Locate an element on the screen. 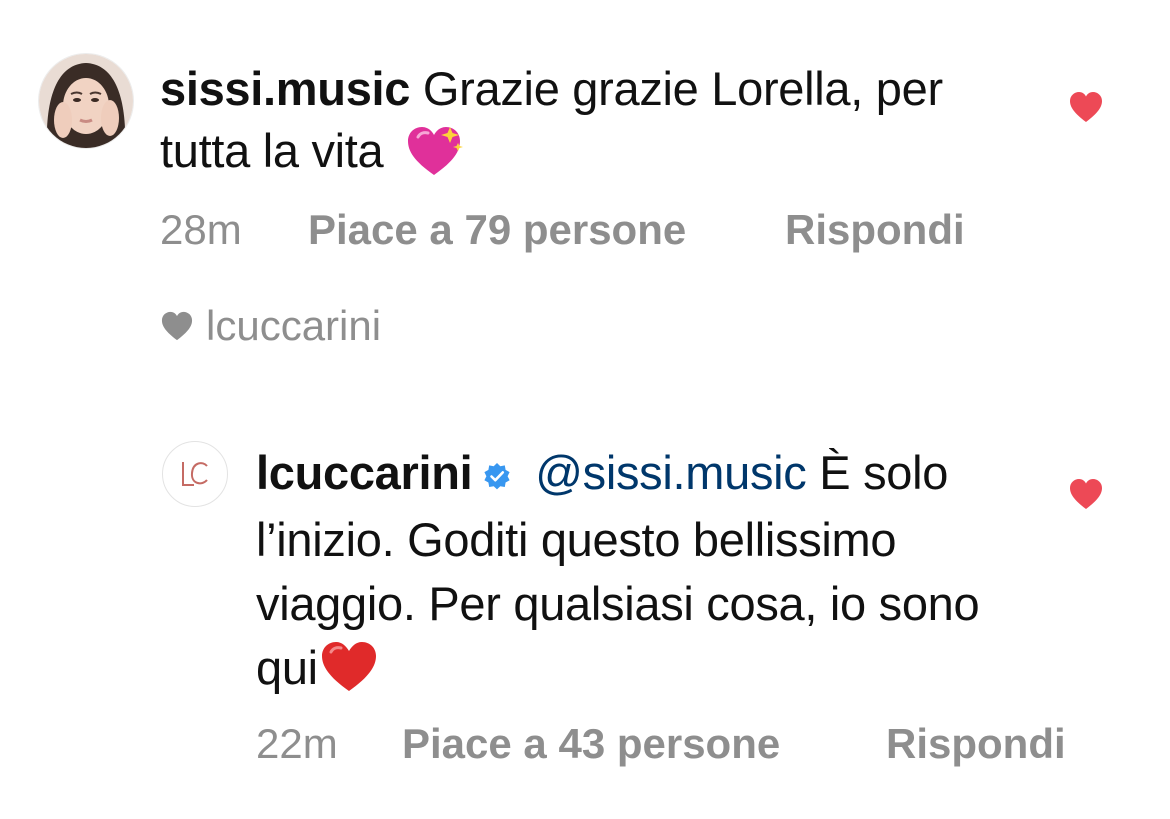 The width and height of the screenshot is (1170, 819). verified-badge-icon is located at coordinates (497, 476).